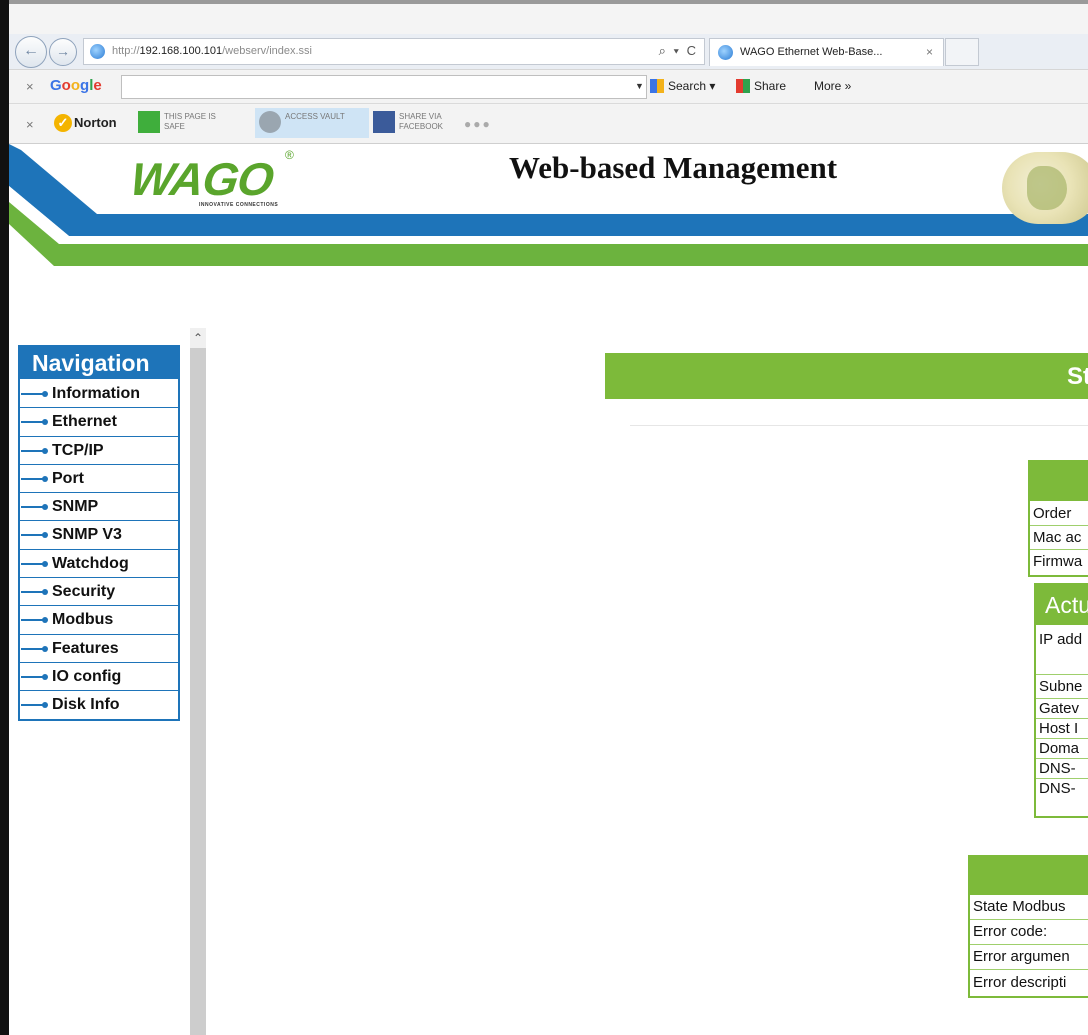  What do you see at coordinates (1062, 687) in the screenshot?
I see `table-row: Subne` at bounding box center [1062, 687].